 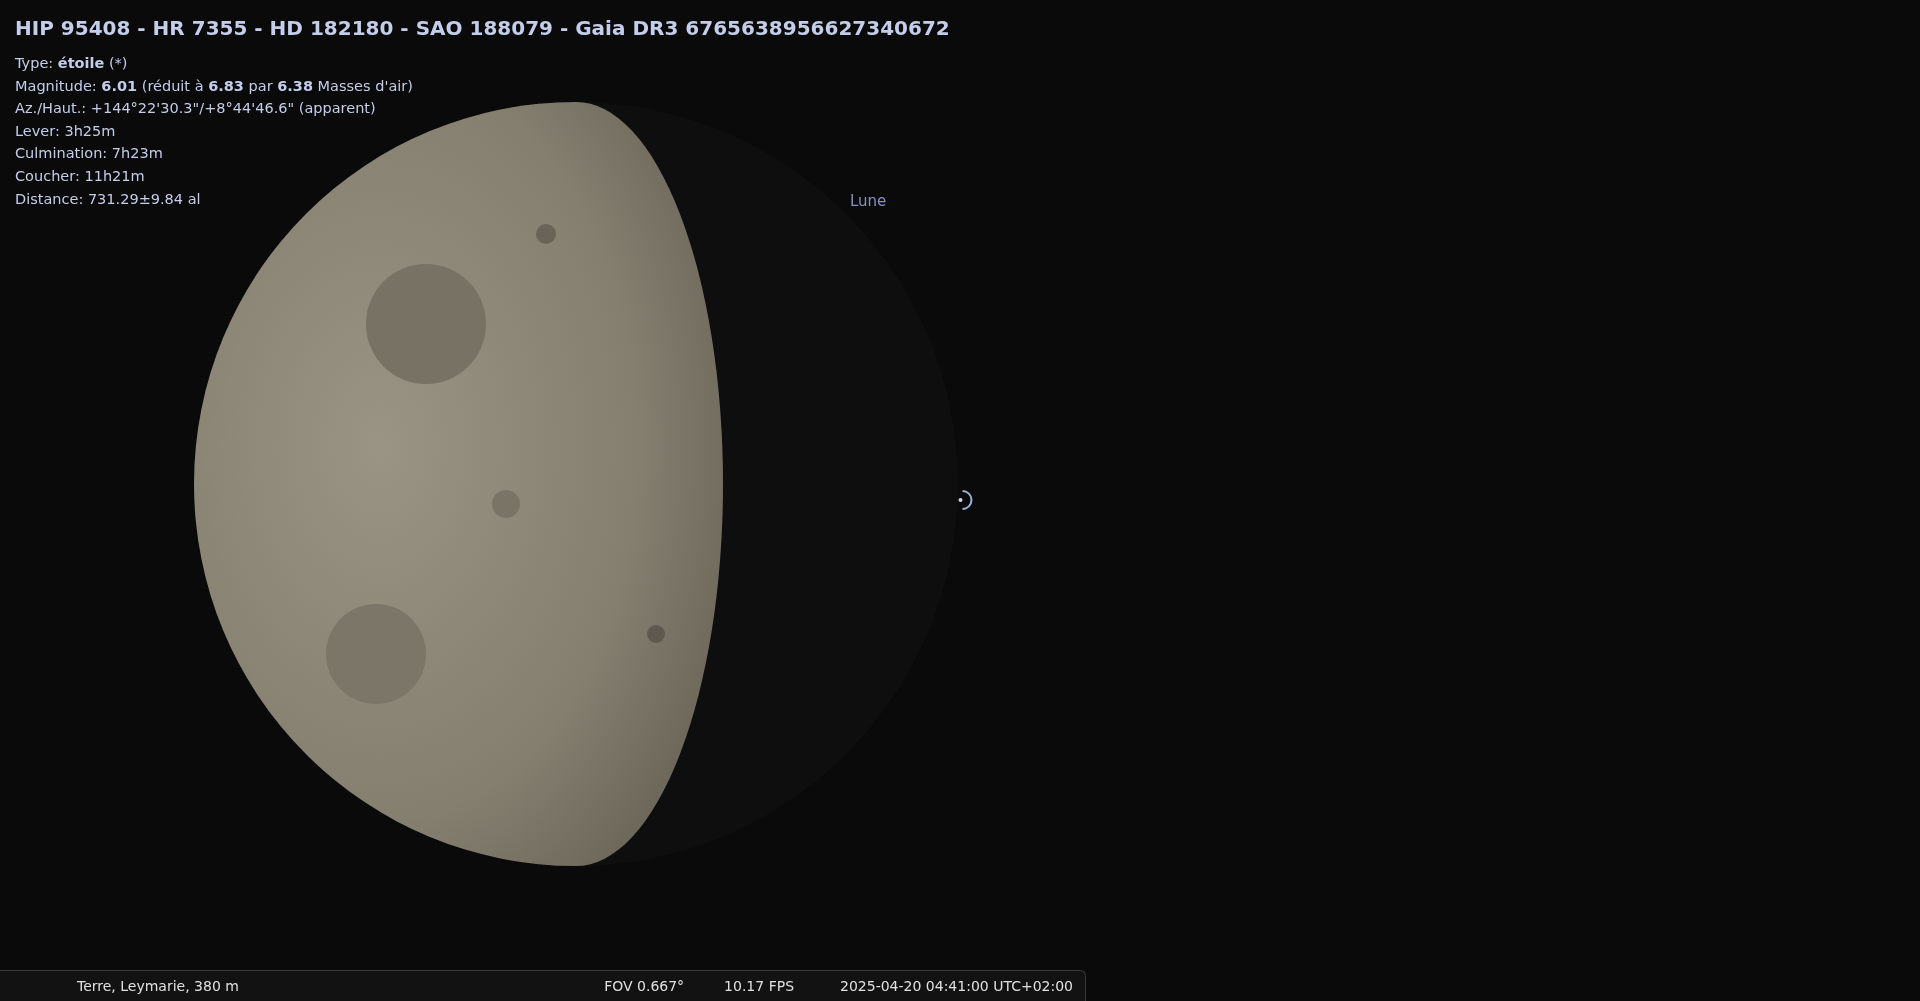 What do you see at coordinates (965, 500) in the screenshot?
I see `selection-marker-icon` at bounding box center [965, 500].